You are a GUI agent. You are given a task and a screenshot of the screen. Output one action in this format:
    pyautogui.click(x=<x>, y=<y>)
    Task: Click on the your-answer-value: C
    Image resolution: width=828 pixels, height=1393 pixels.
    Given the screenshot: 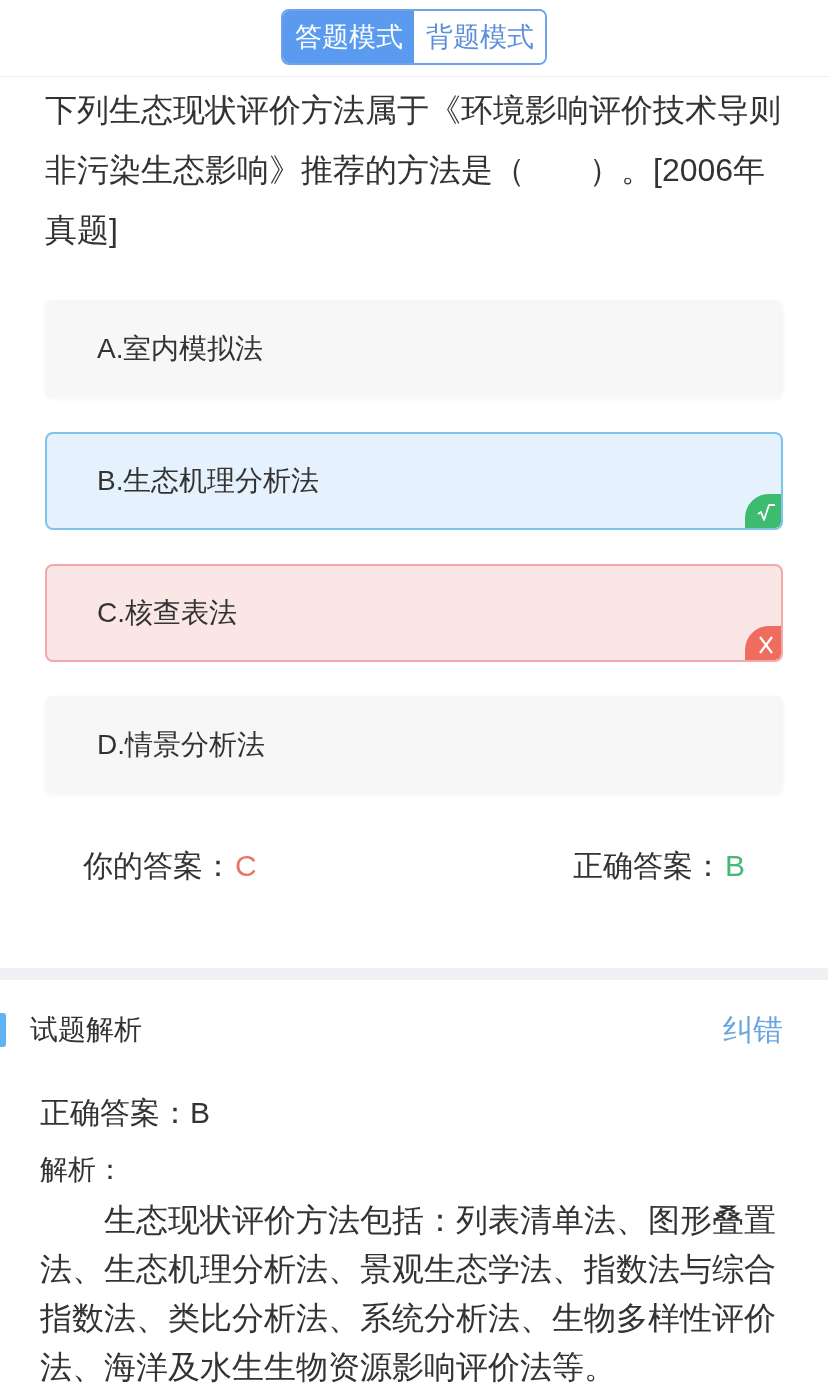 What is the action you would take?
    pyautogui.click(x=246, y=866)
    